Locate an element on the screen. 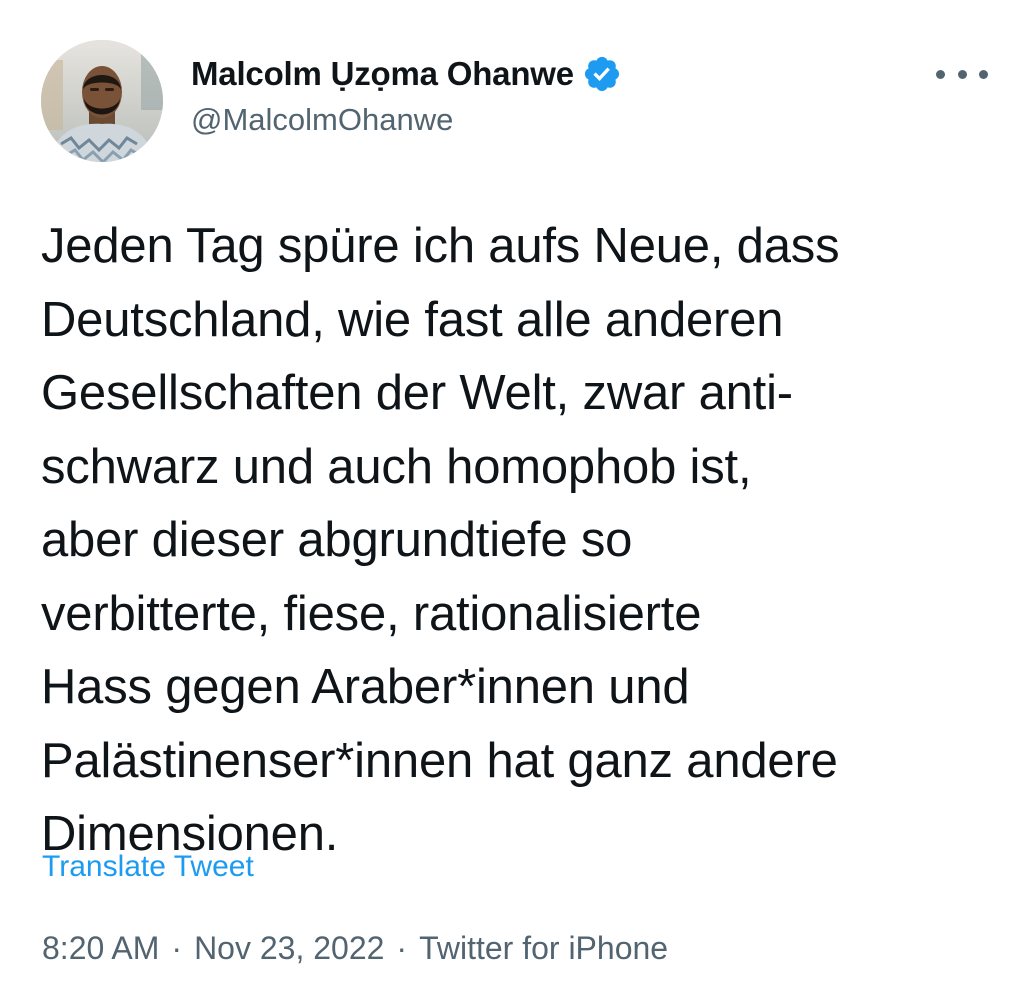 Image resolution: width=1024 pixels, height=1004 pixels. display-name-row: Malcolm Ụzọma Ohanwe is located at coordinates (406, 74).